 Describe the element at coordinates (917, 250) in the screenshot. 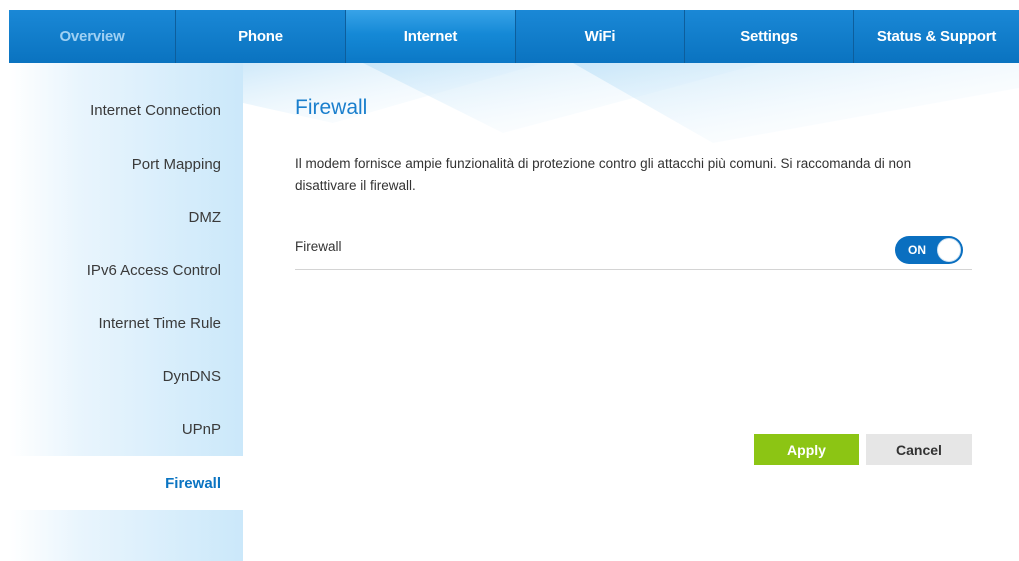

I see `toggle-state-label: ON` at that location.